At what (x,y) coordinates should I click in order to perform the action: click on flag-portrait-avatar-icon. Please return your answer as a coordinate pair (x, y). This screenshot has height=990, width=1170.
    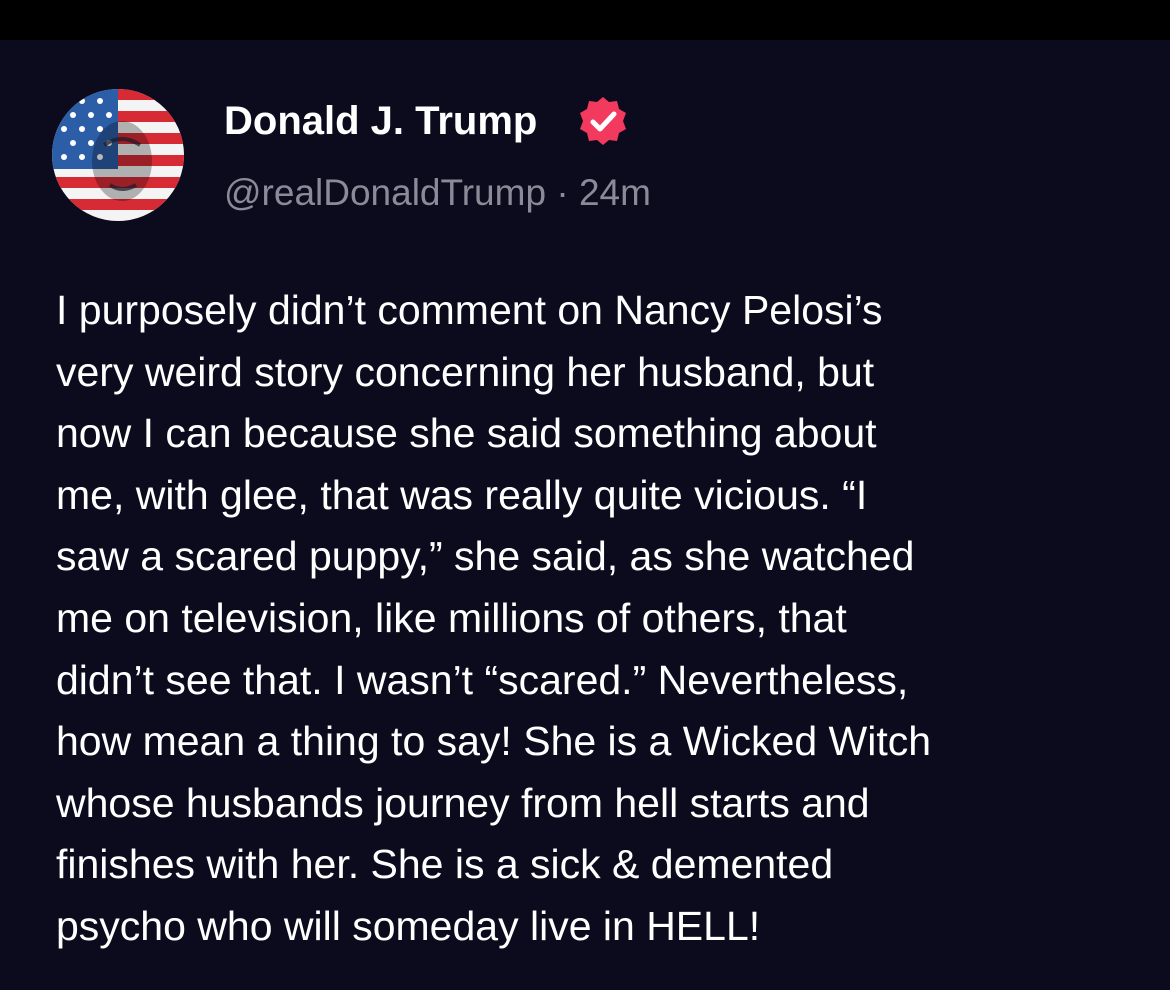
    Looking at the image, I should click on (118, 155).